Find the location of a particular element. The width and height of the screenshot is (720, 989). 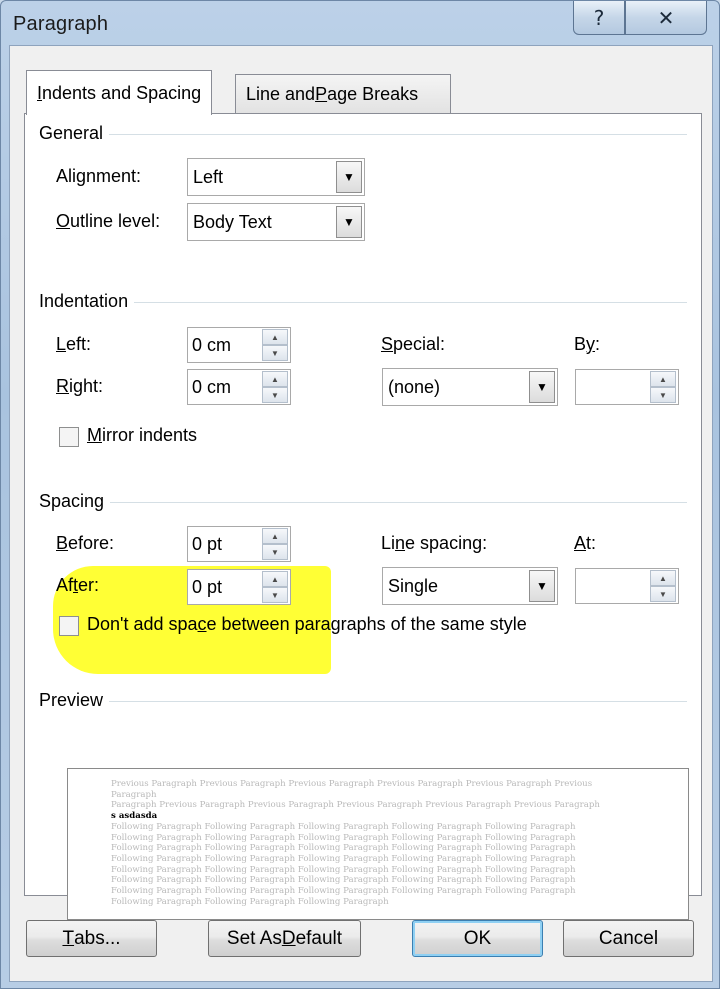

general-heading: General is located at coordinates (74, 133).